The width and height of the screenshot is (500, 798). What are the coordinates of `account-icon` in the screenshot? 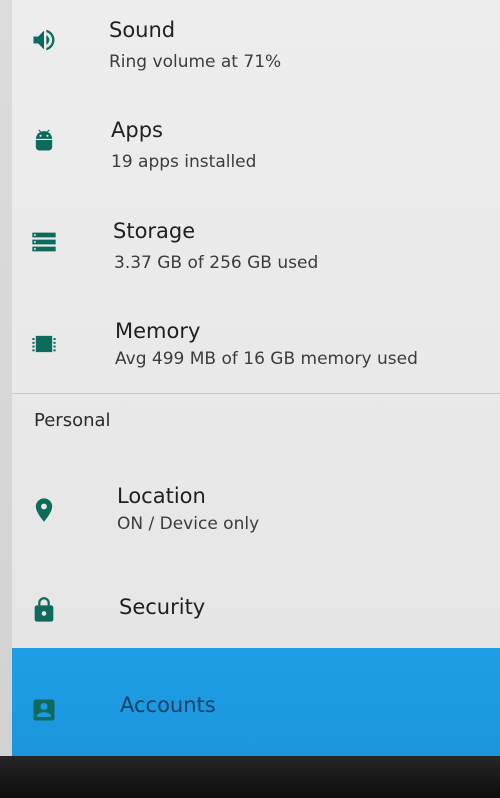 It's located at (44, 710).